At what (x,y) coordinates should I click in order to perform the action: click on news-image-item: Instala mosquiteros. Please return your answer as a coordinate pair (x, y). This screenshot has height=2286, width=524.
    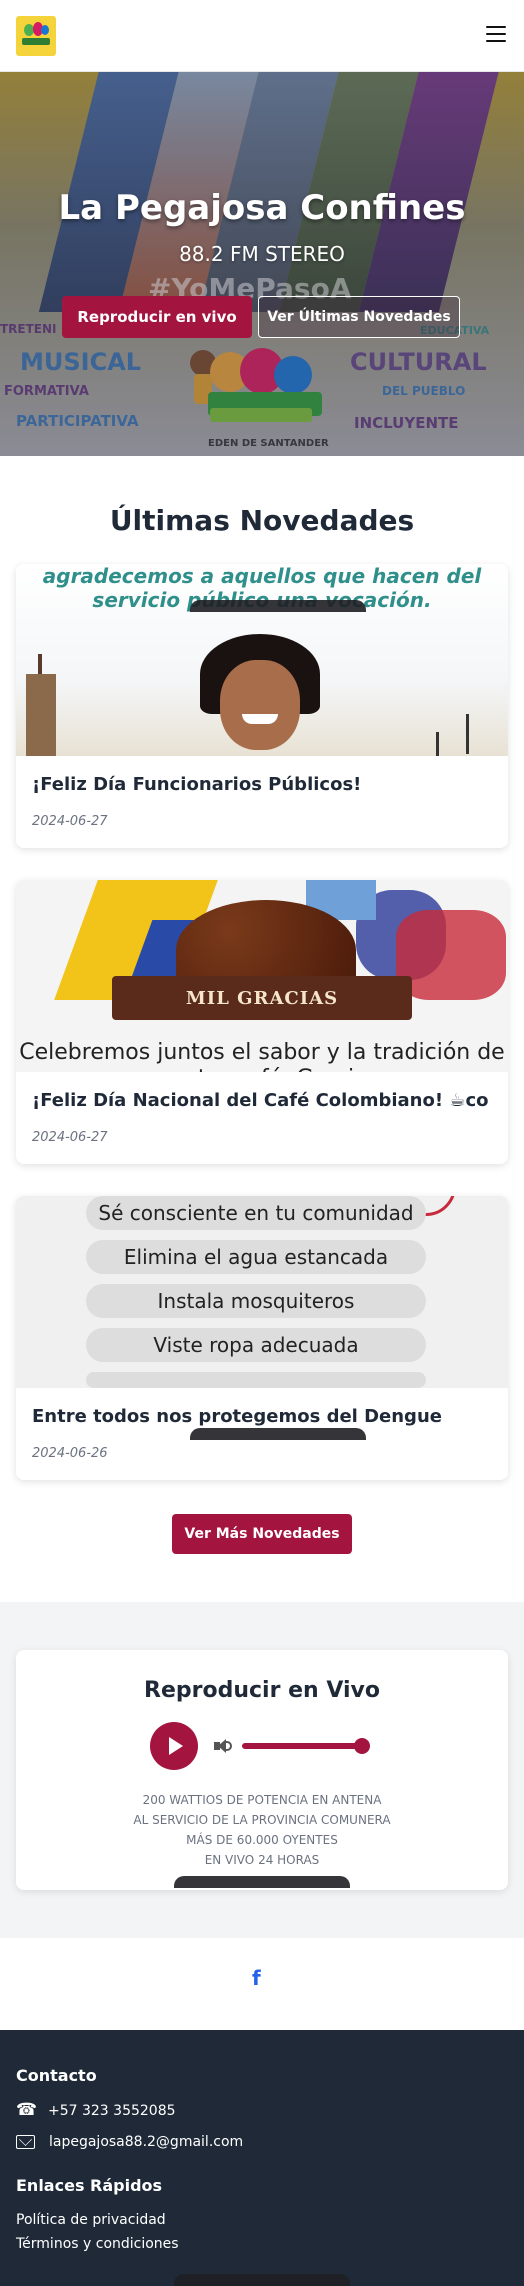
    Looking at the image, I should click on (256, 1301).